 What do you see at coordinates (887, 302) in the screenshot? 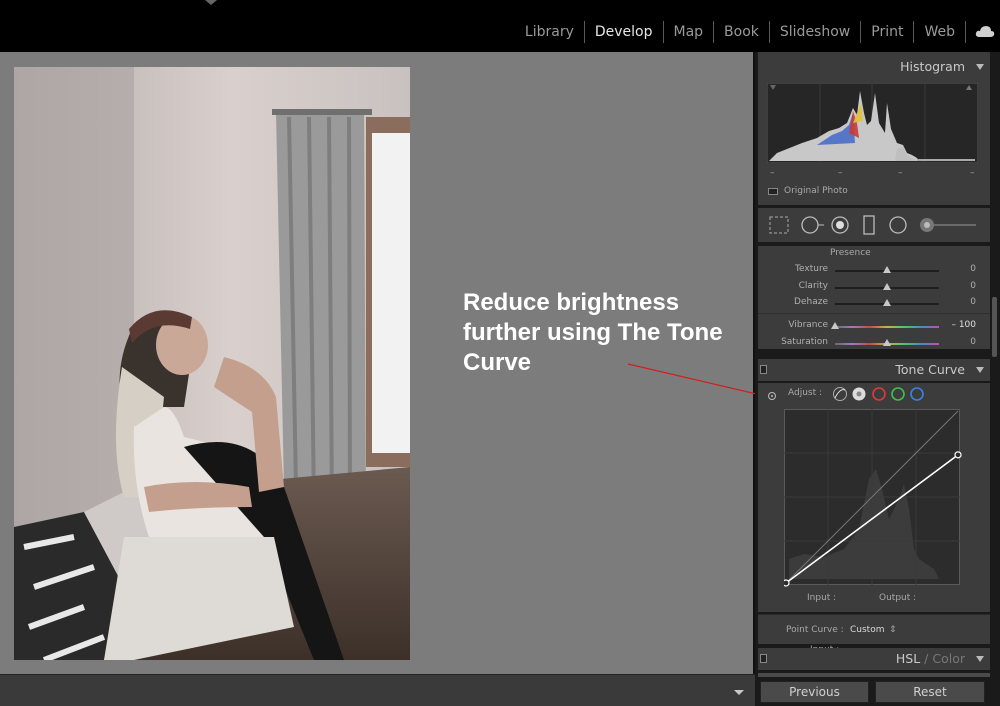
I see `dehaze-thumb` at bounding box center [887, 302].